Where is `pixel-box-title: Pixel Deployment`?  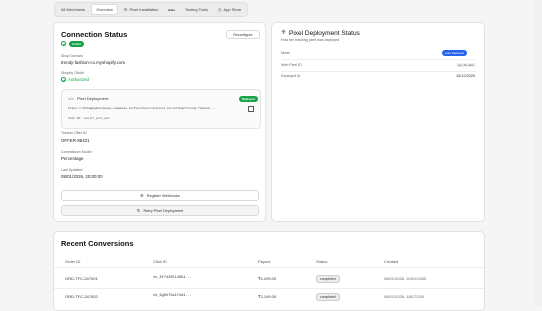 pixel-box-title: Pixel Deployment is located at coordinates (93, 98).